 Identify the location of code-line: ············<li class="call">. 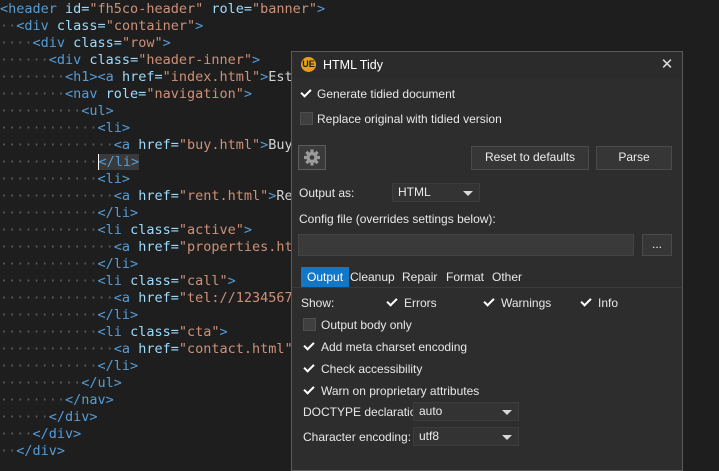
(118, 281).